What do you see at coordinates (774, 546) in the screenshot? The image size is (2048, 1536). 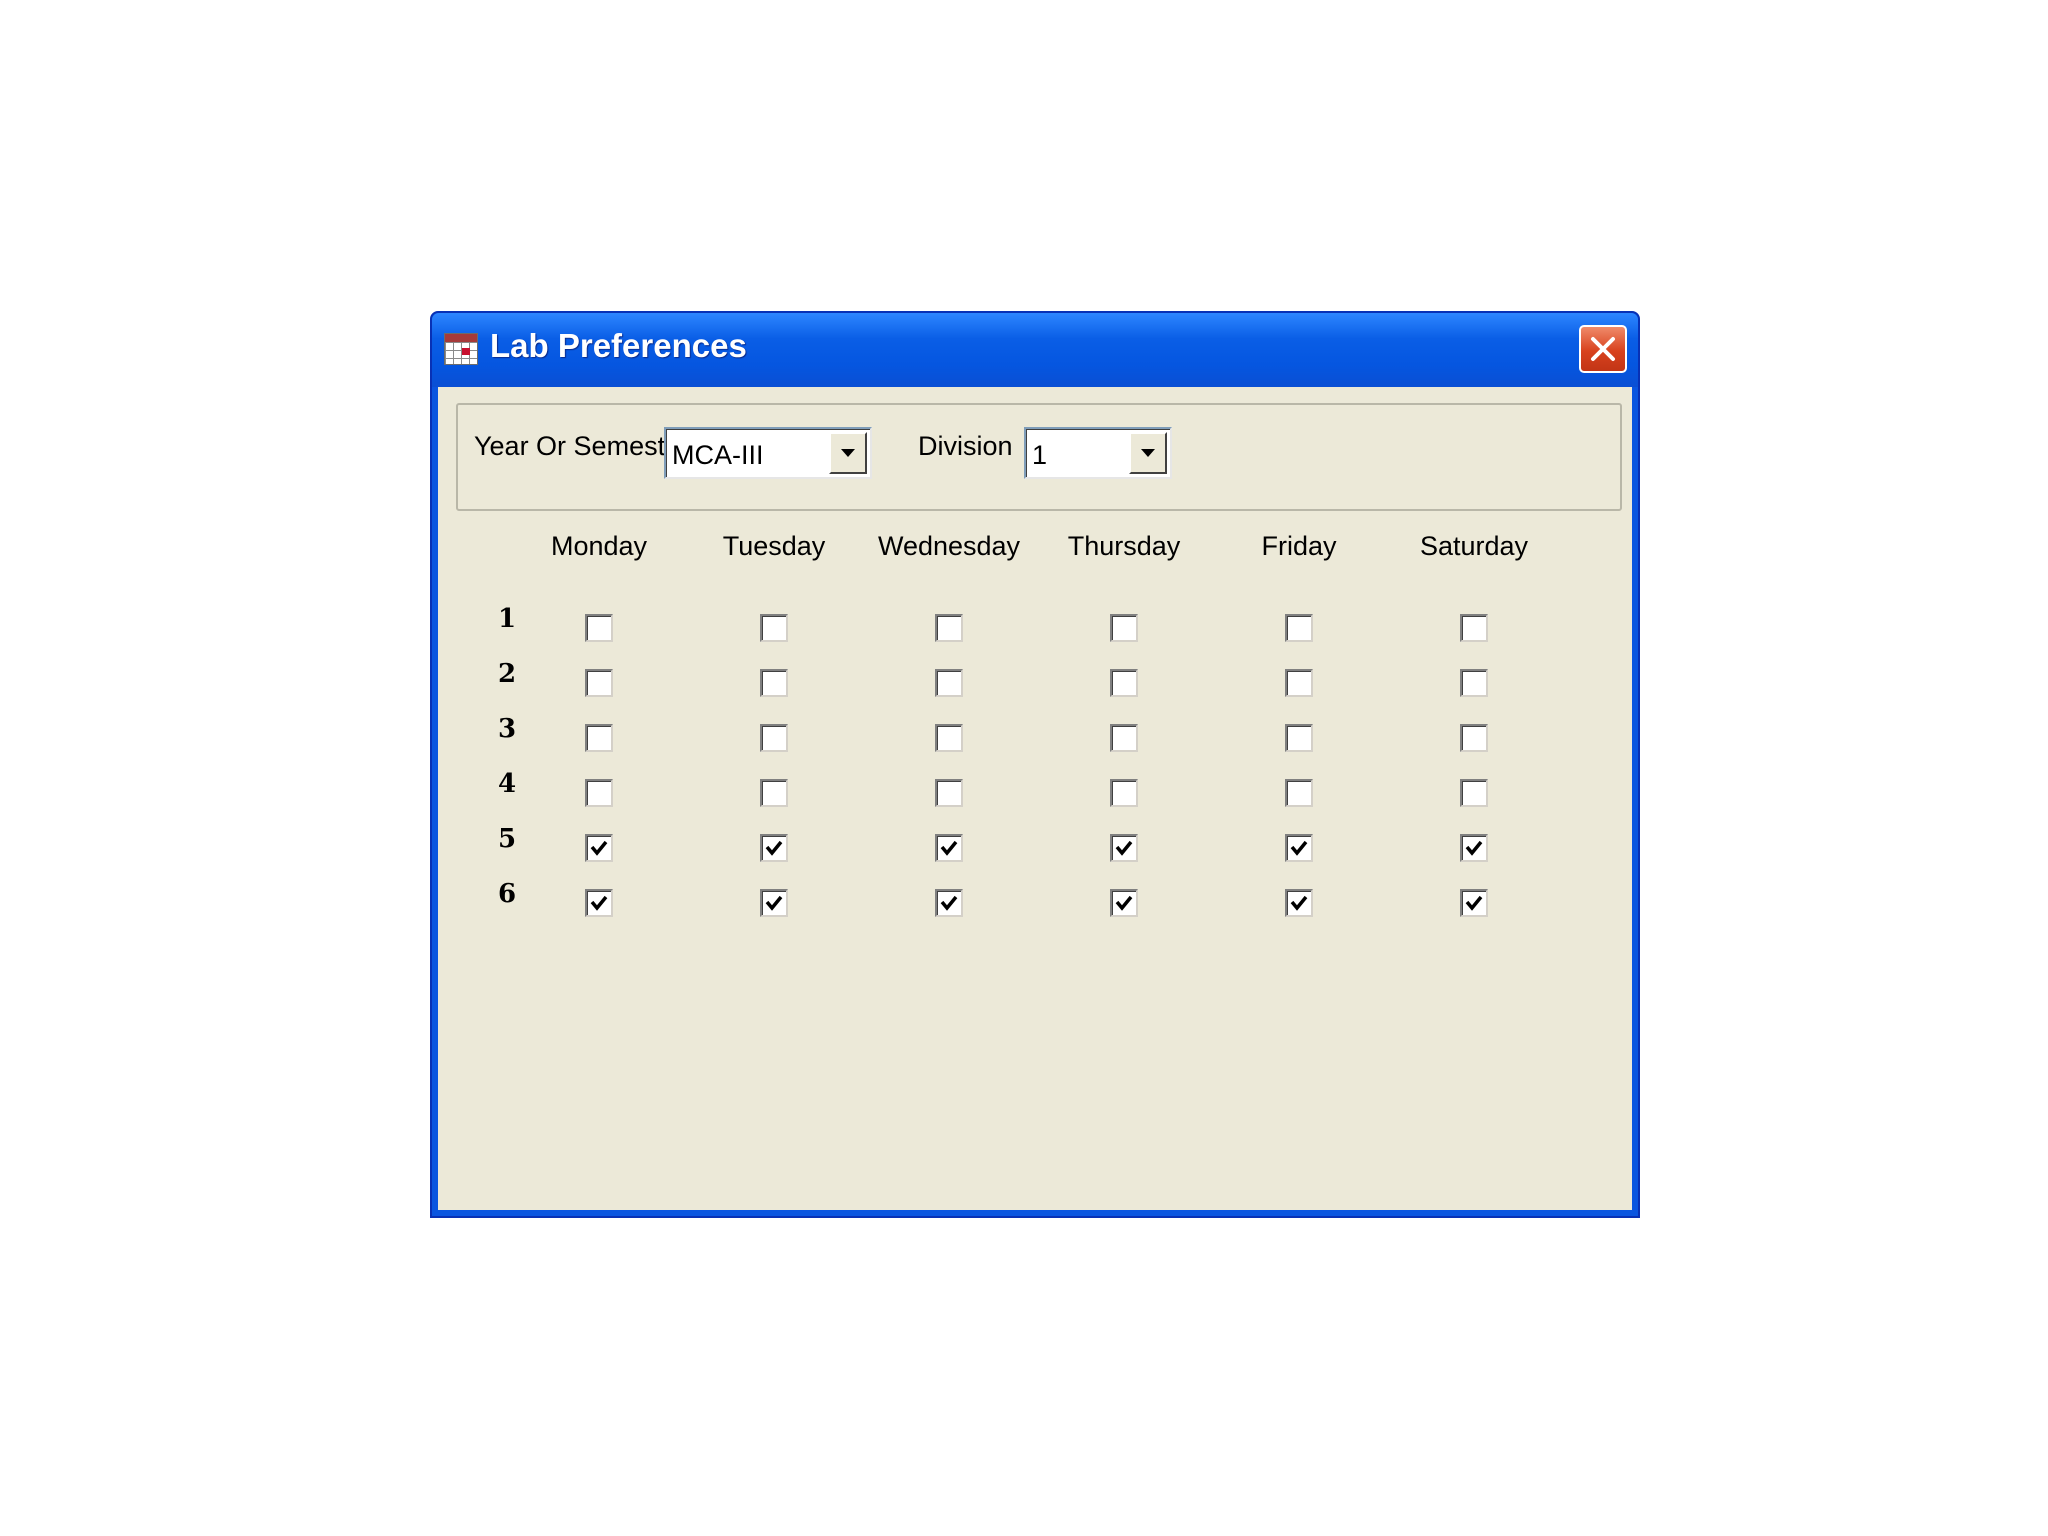 I see `day-header-tuesday: Tuesday` at bounding box center [774, 546].